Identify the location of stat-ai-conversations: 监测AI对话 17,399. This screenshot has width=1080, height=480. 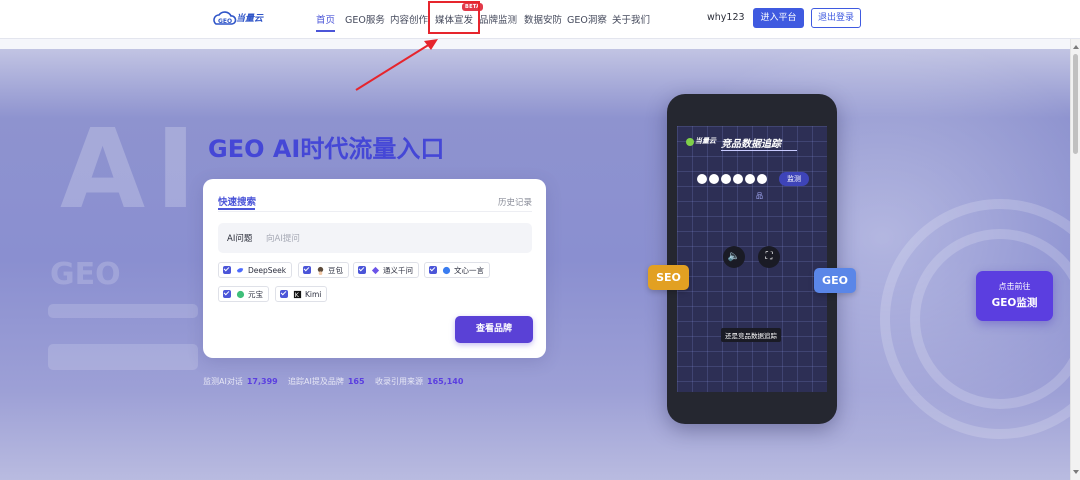
(240, 381).